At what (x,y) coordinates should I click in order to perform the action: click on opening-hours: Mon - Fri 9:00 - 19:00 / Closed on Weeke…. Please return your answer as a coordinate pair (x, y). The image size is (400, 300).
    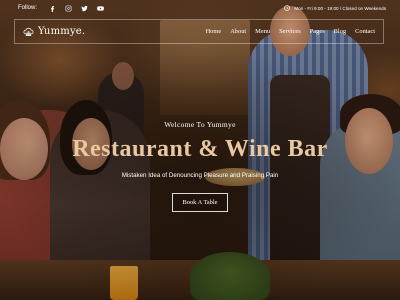
    Looking at the image, I should click on (335, 8).